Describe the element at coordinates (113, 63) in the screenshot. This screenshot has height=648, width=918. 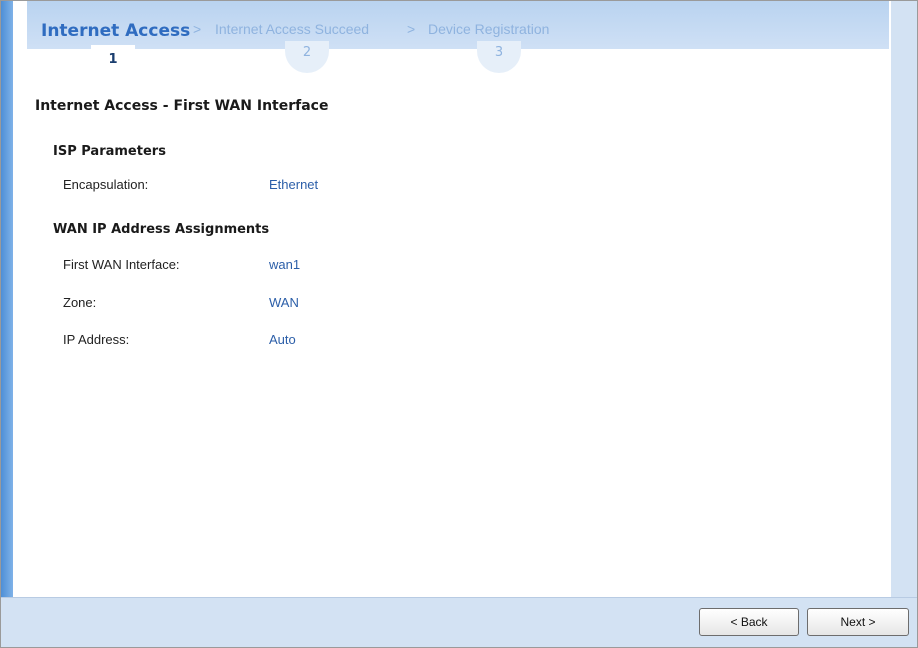
I see `step-1-indicator: 1` at that location.